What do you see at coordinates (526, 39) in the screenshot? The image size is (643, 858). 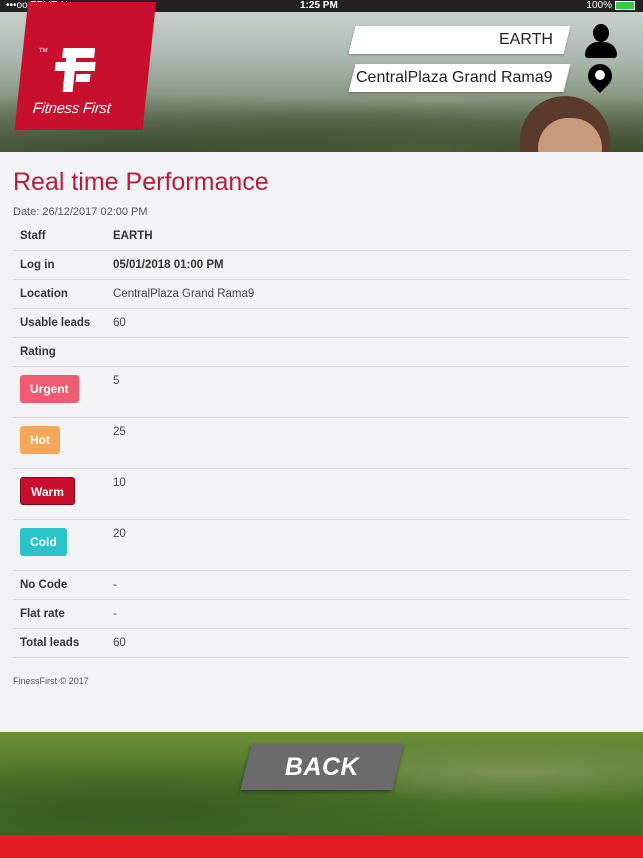 I see `staff-name: EARTH` at bounding box center [526, 39].